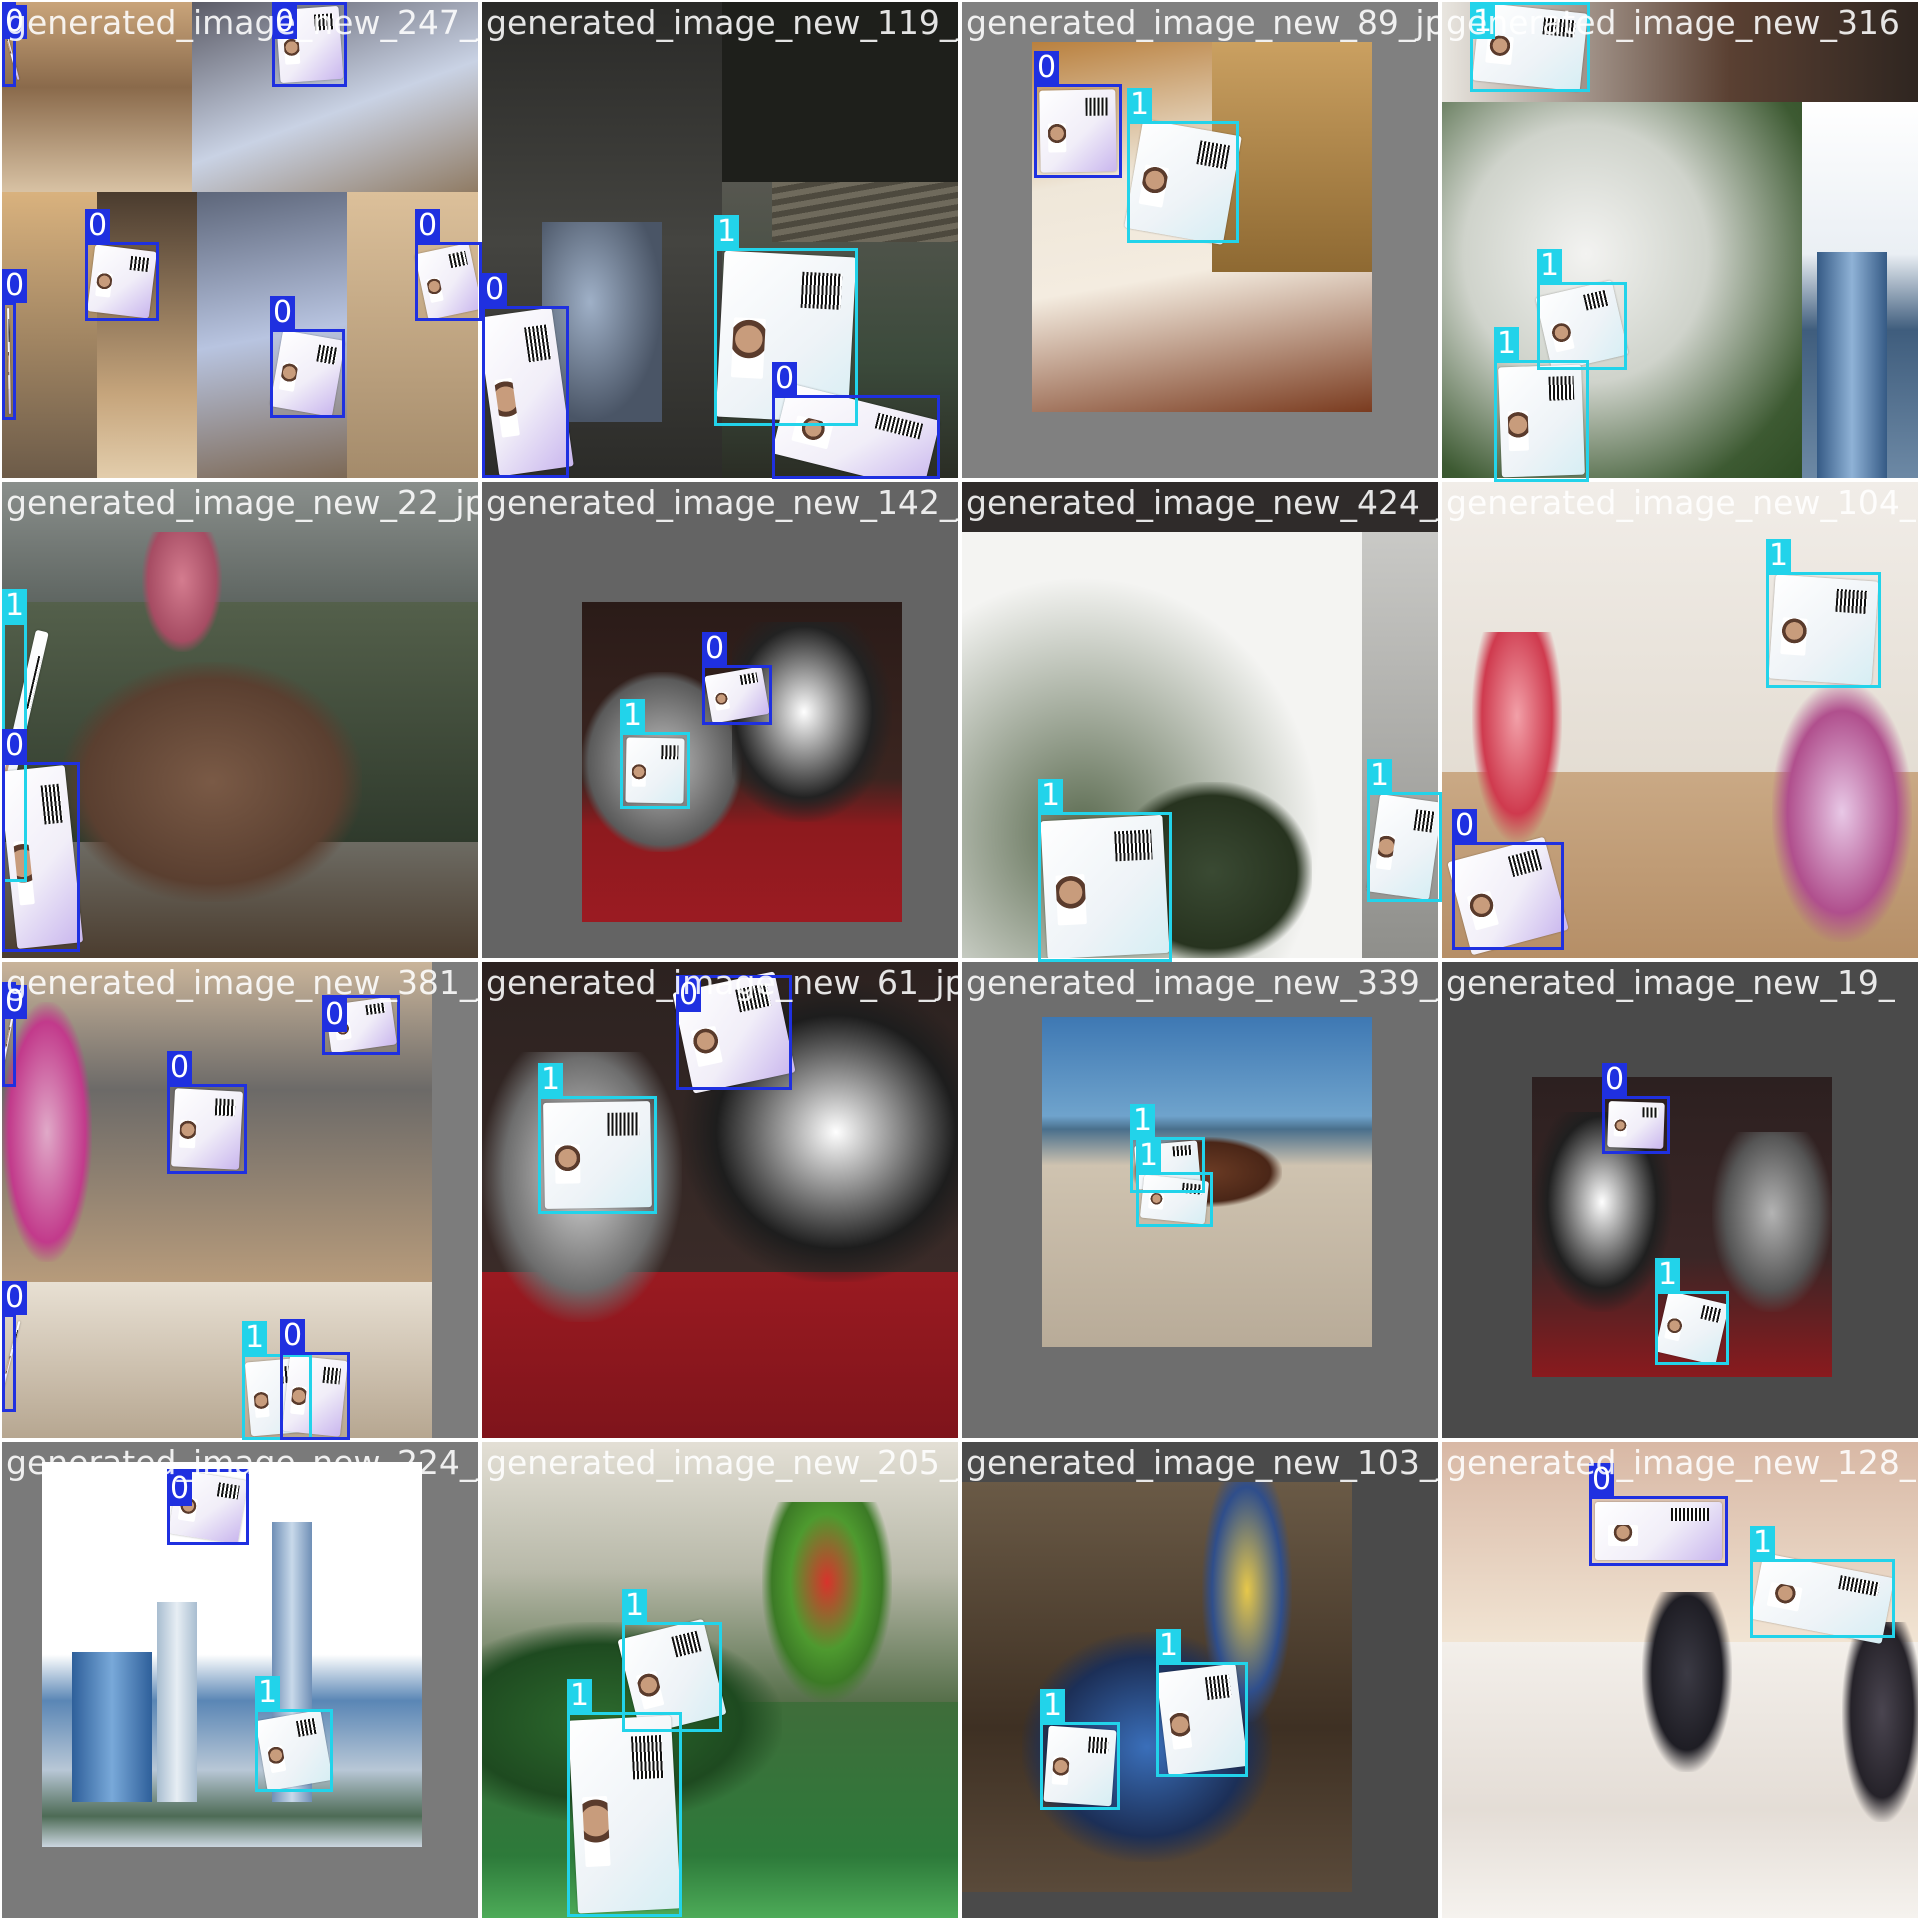 The height and width of the screenshot is (1920, 1920). I want to click on mosaic-tile: generated_image_new_19_ 0 1, so click(1680, 1200).